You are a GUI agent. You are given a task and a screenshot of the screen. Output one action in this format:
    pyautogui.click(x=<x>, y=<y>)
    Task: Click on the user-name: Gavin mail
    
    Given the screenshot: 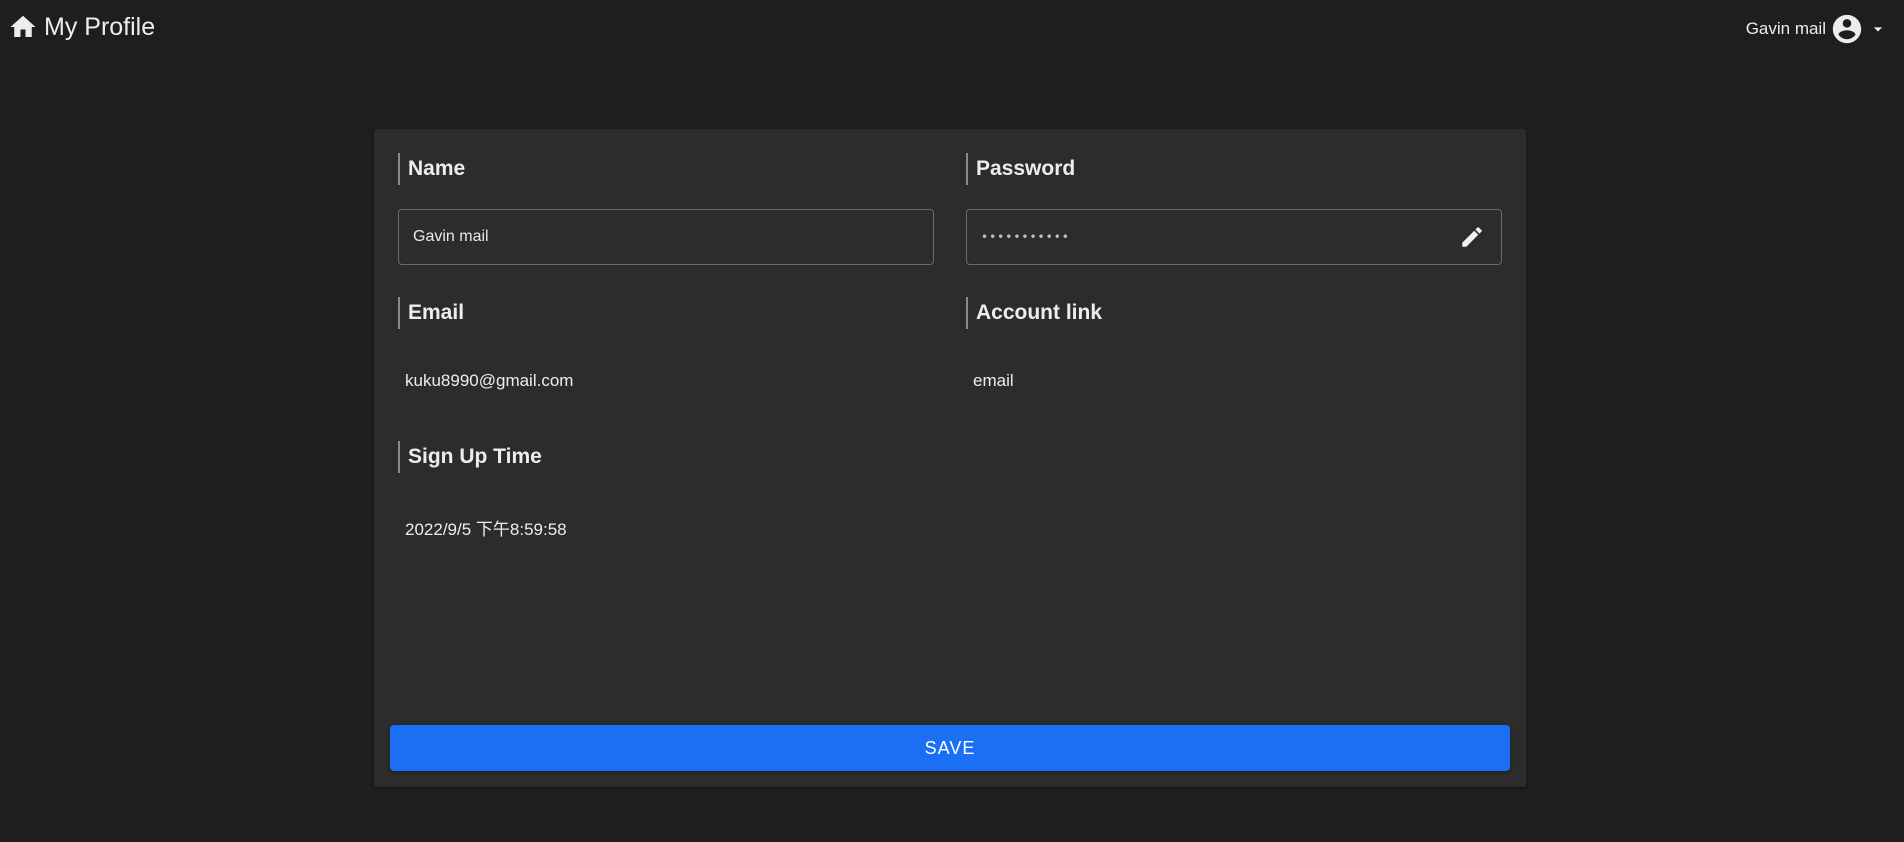 What is the action you would take?
    pyautogui.click(x=1785, y=28)
    